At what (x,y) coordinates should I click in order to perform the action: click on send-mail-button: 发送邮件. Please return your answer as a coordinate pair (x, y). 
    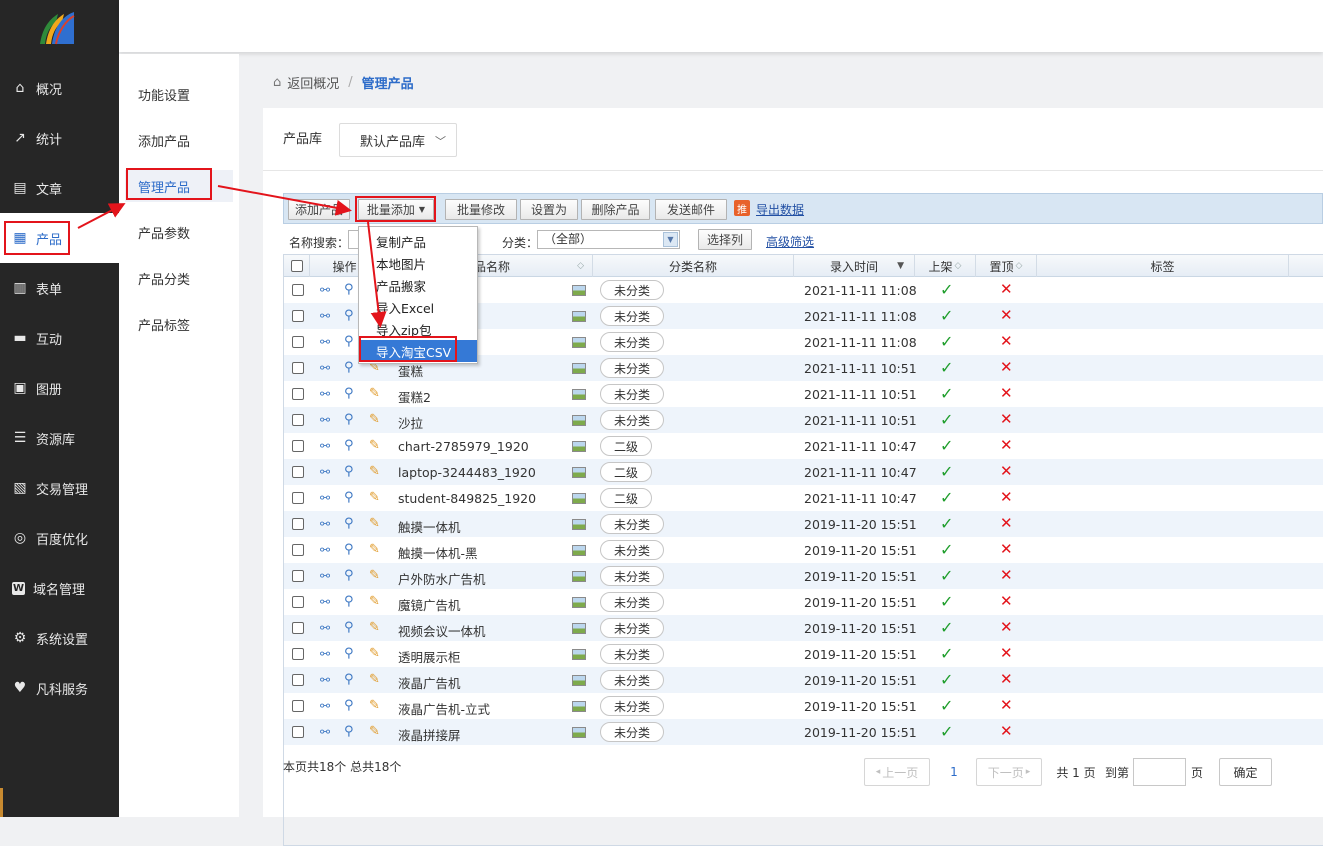
    Looking at the image, I should click on (691, 209).